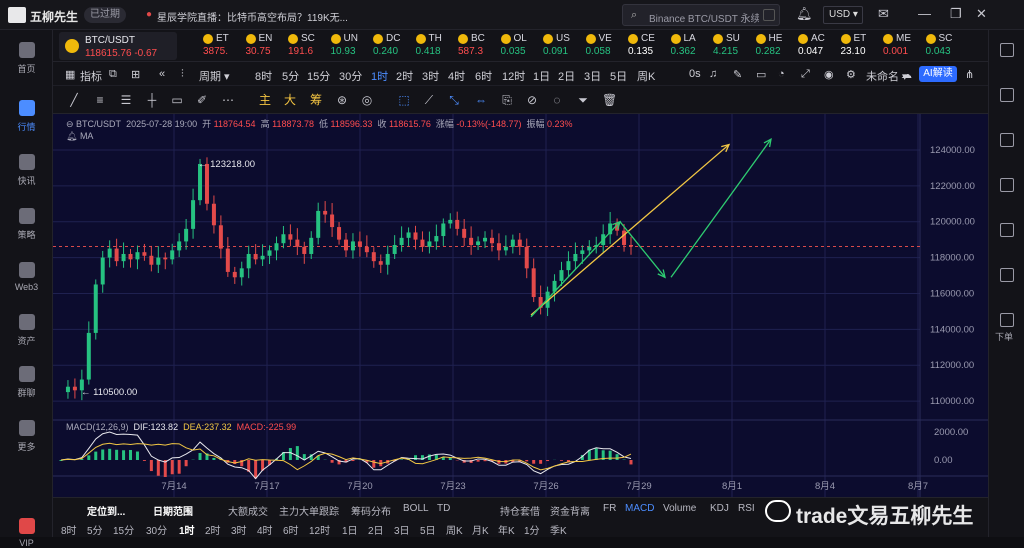  Describe the element at coordinates (404, 100) in the screenshot. I see `select-icon: ⬚` at that location.